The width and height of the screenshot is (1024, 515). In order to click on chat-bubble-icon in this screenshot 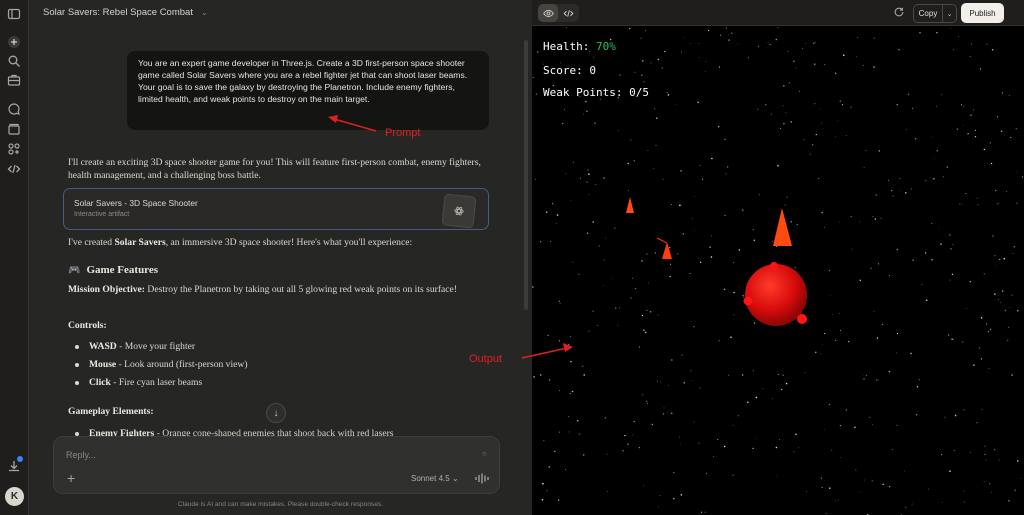, I will do `click(14, 109)`.